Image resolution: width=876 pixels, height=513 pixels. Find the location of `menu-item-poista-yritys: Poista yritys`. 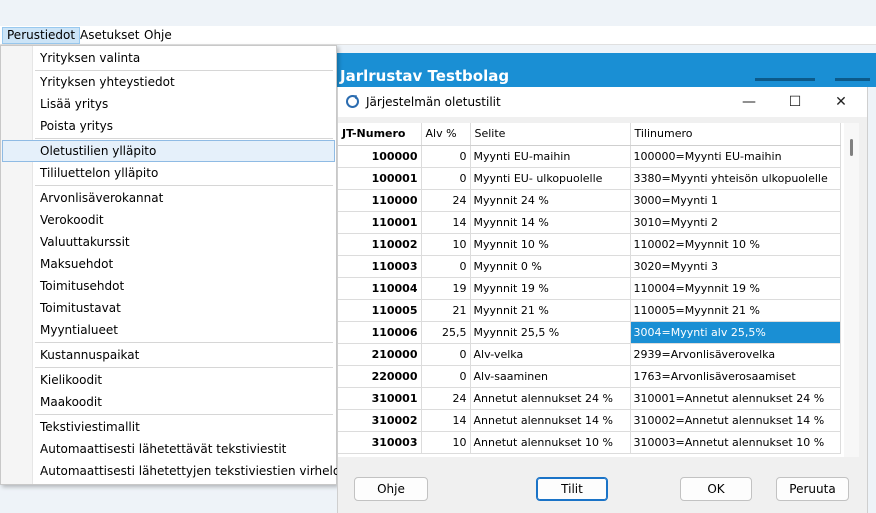

menu-item-poista-yritys: Poista yritys is located at coordinates (168, 126).